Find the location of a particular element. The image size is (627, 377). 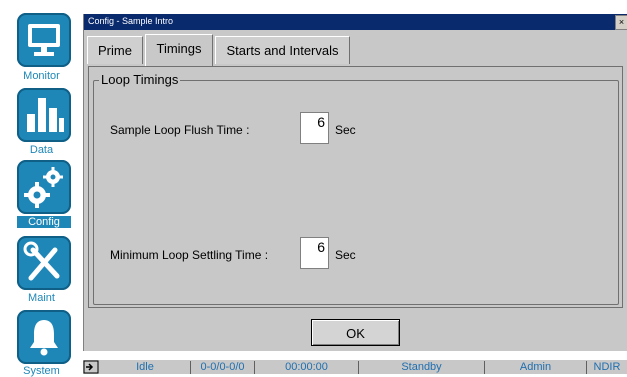

sample-loop-flush-time-input: 6 is located at coordinates (314, 128).